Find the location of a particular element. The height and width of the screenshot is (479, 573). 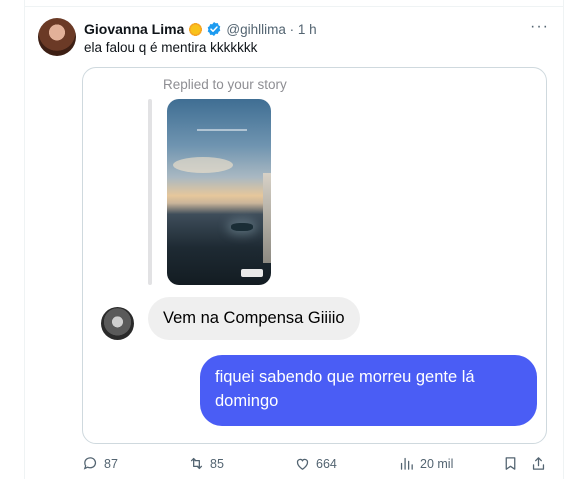

retweet-button: 85 is located at coordinates (206, 463).